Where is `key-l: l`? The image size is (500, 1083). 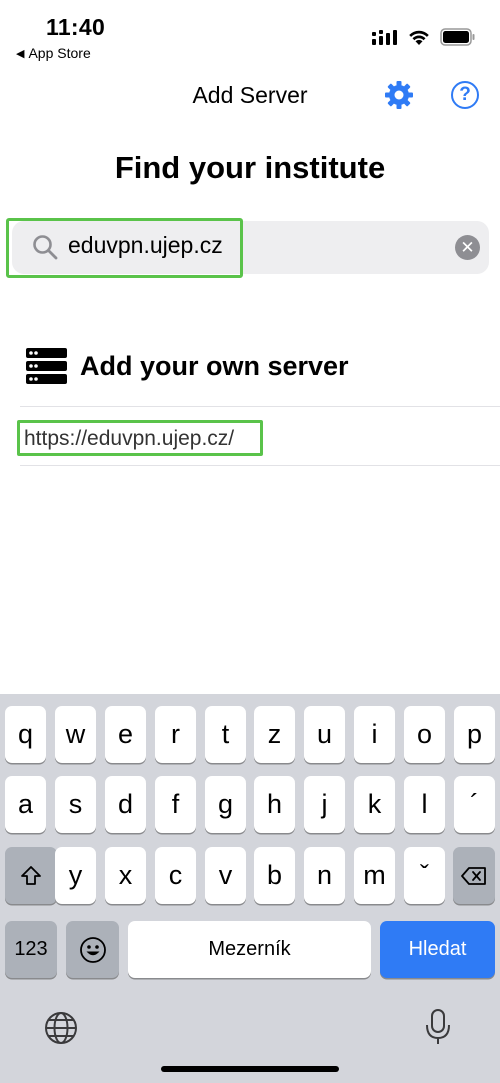 key-l: l is located at coordinates (424, 804).